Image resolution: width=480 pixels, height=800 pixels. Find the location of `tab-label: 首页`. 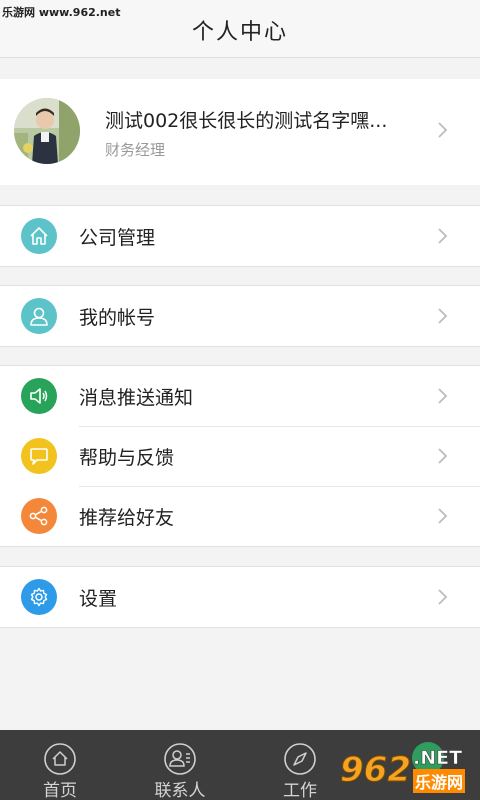

tab-label: 首页 is located at coordinates (60, 790).